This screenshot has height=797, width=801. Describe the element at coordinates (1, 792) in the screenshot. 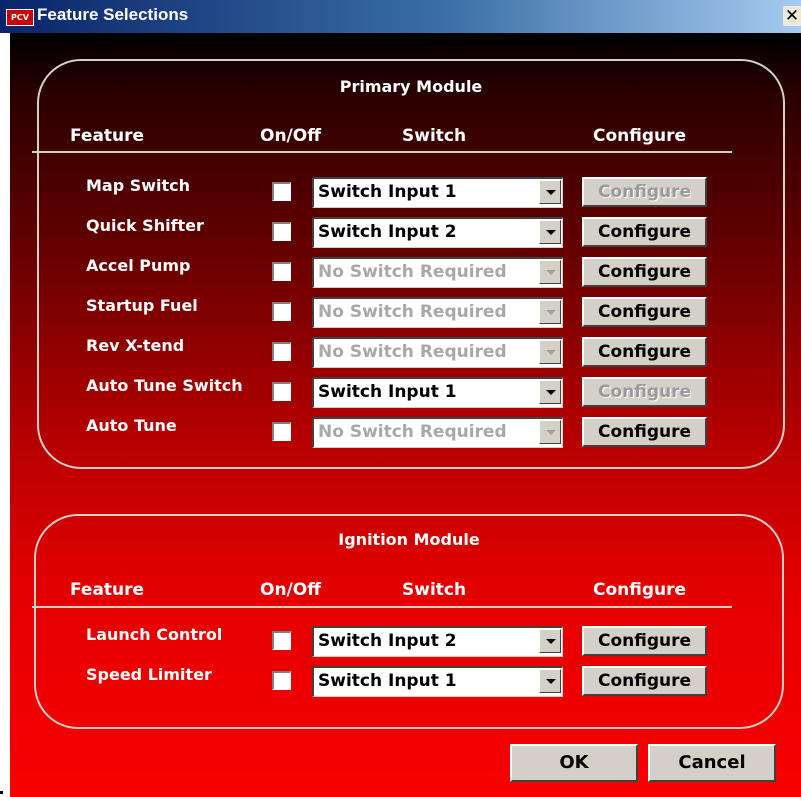

I see `edge-artifact` at that location.